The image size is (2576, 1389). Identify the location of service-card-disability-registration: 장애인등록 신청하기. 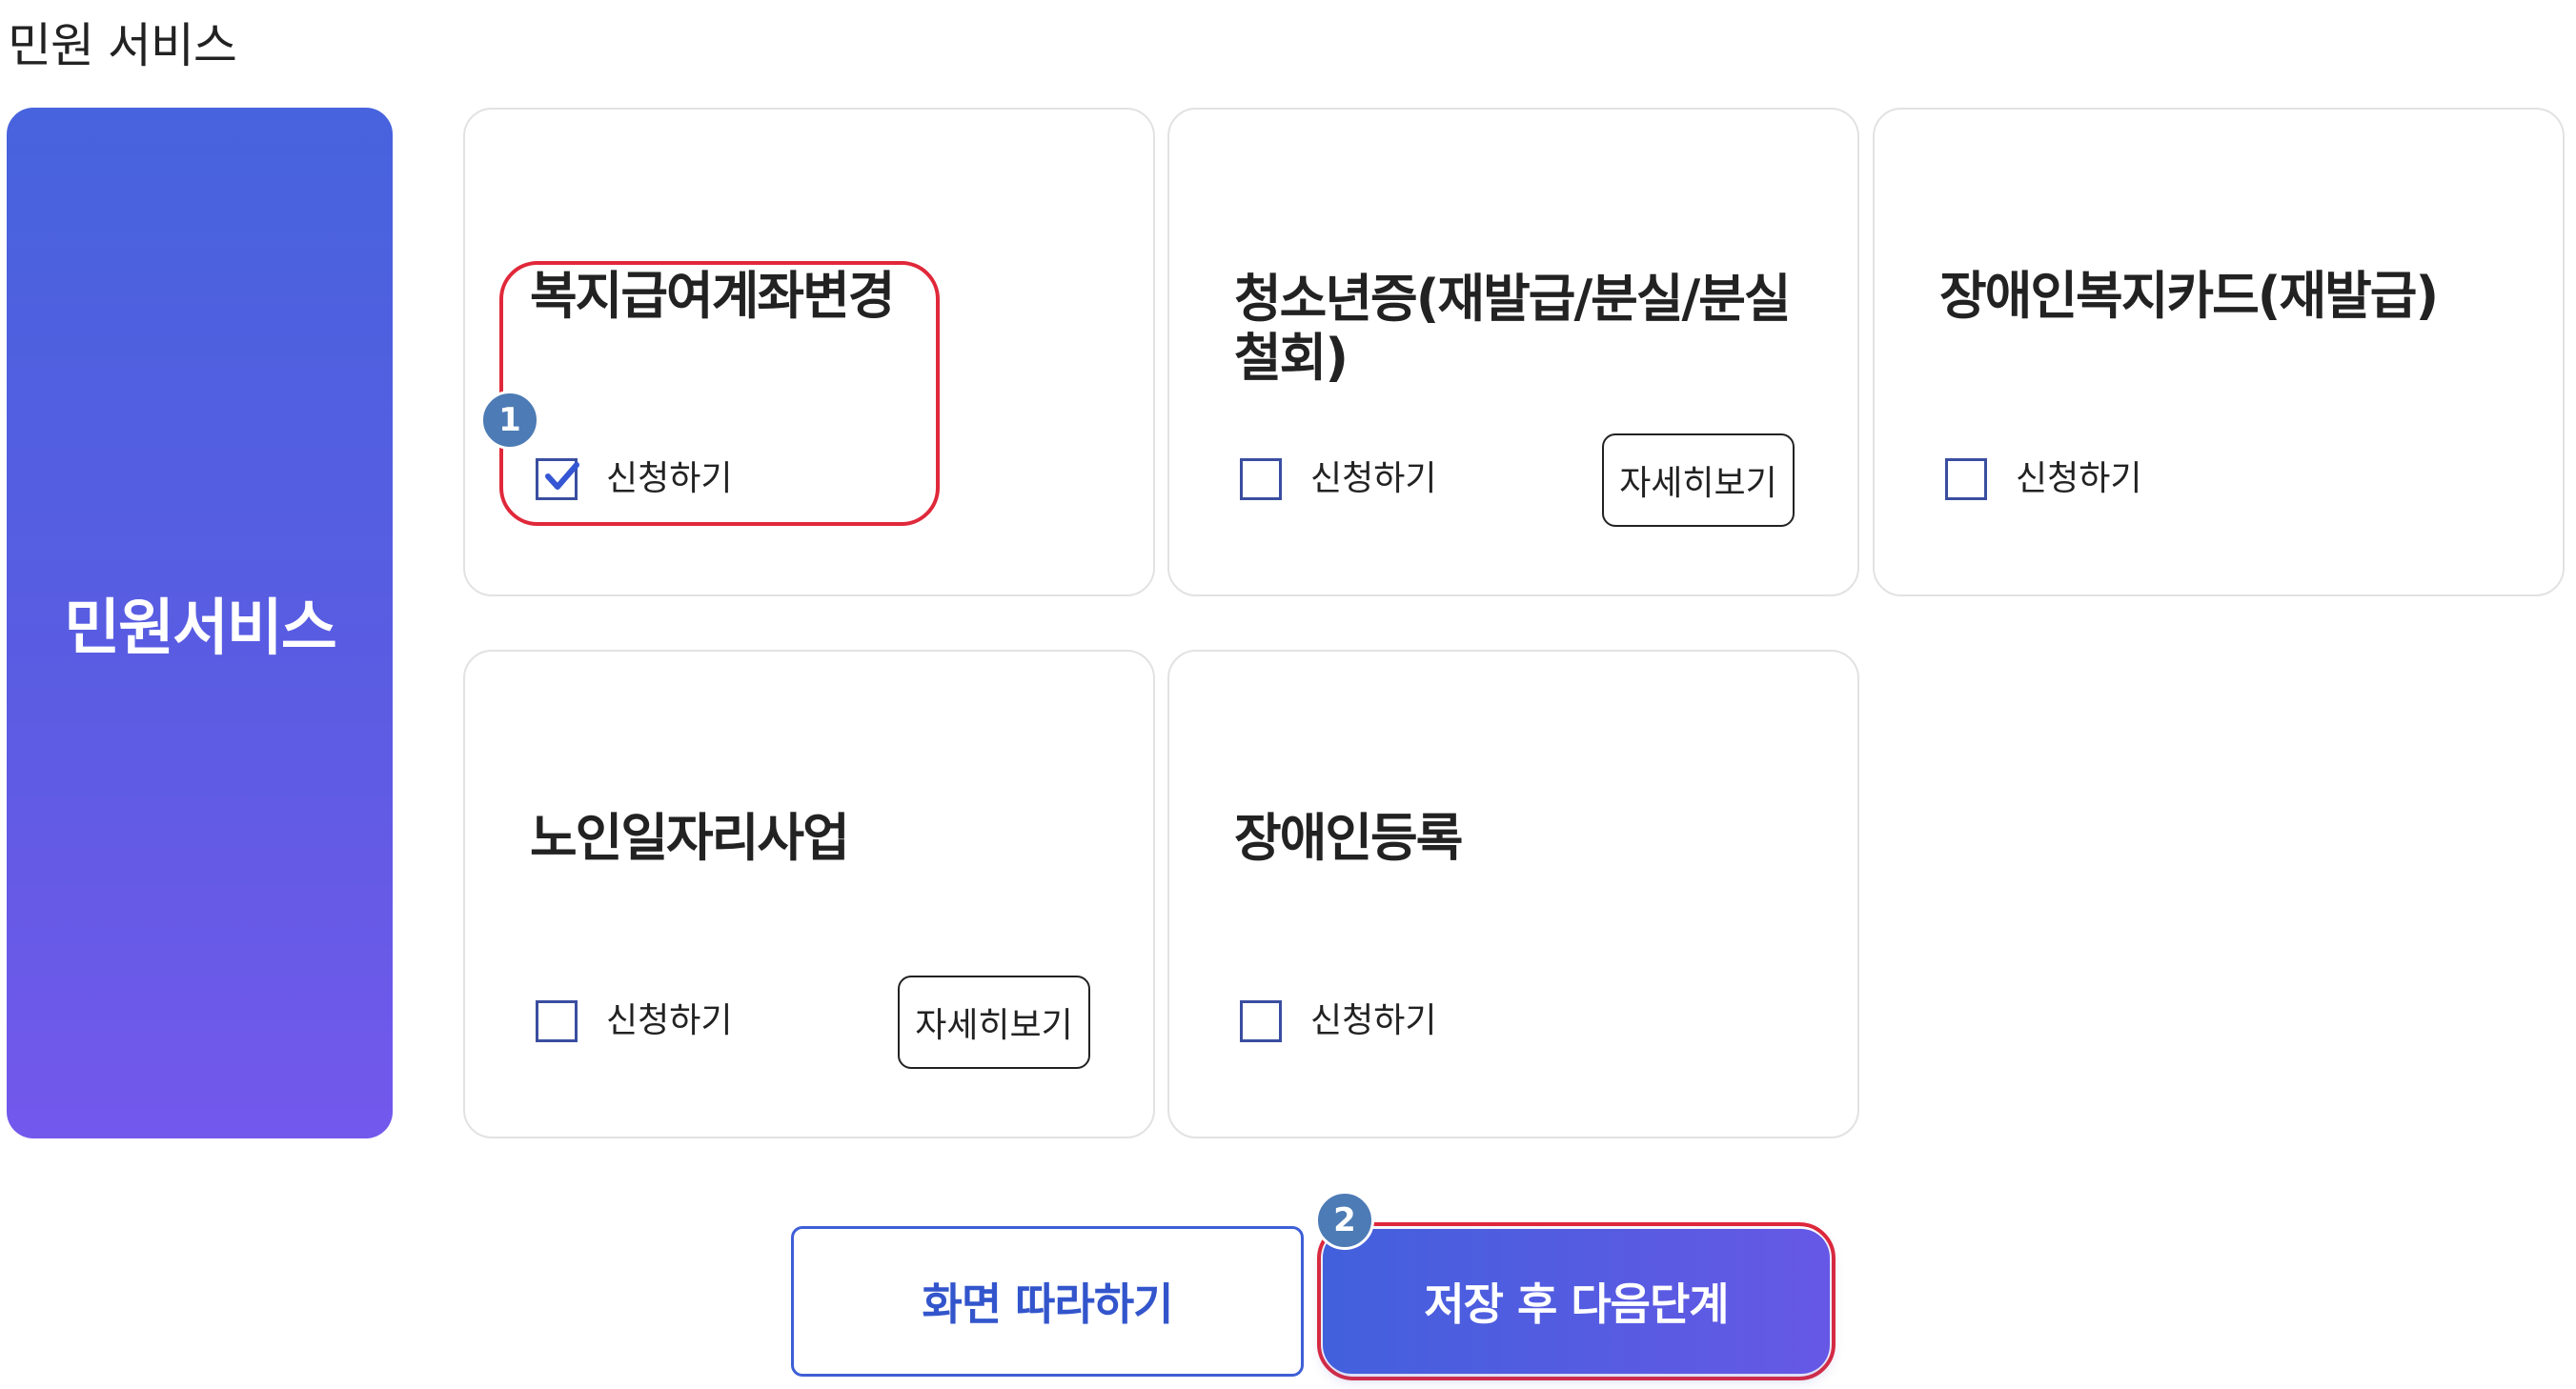
(1513, 894).